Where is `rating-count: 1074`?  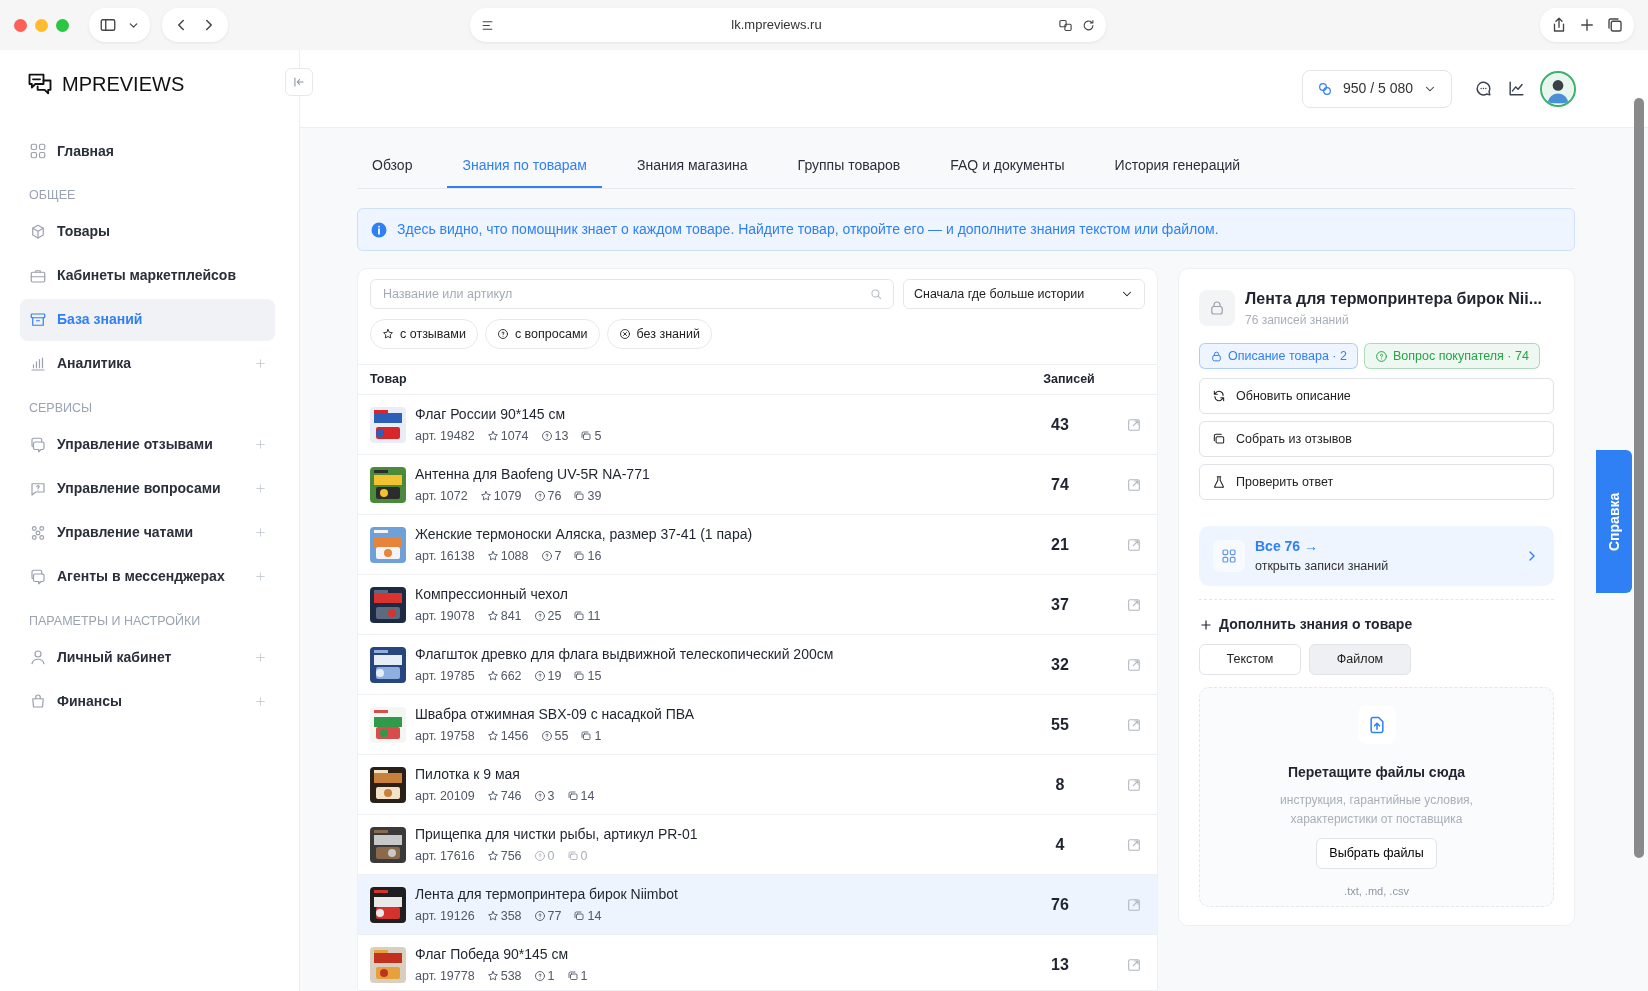 rating-count: 1074 is located at coordinates (514, 436).